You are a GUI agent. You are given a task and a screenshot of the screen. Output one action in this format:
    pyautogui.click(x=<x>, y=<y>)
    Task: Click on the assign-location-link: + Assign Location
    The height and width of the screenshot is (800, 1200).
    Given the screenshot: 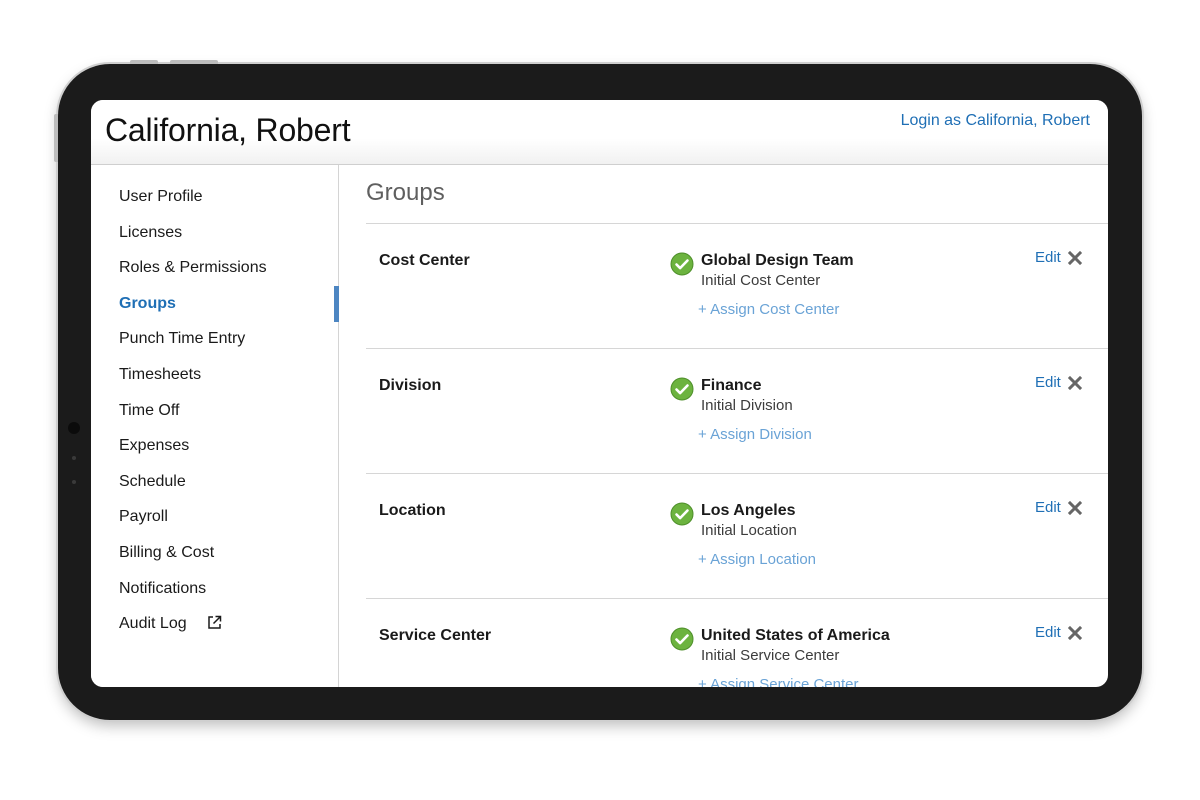 What is the action you would take?
    pyautogui.click(x=757, y=559)
    